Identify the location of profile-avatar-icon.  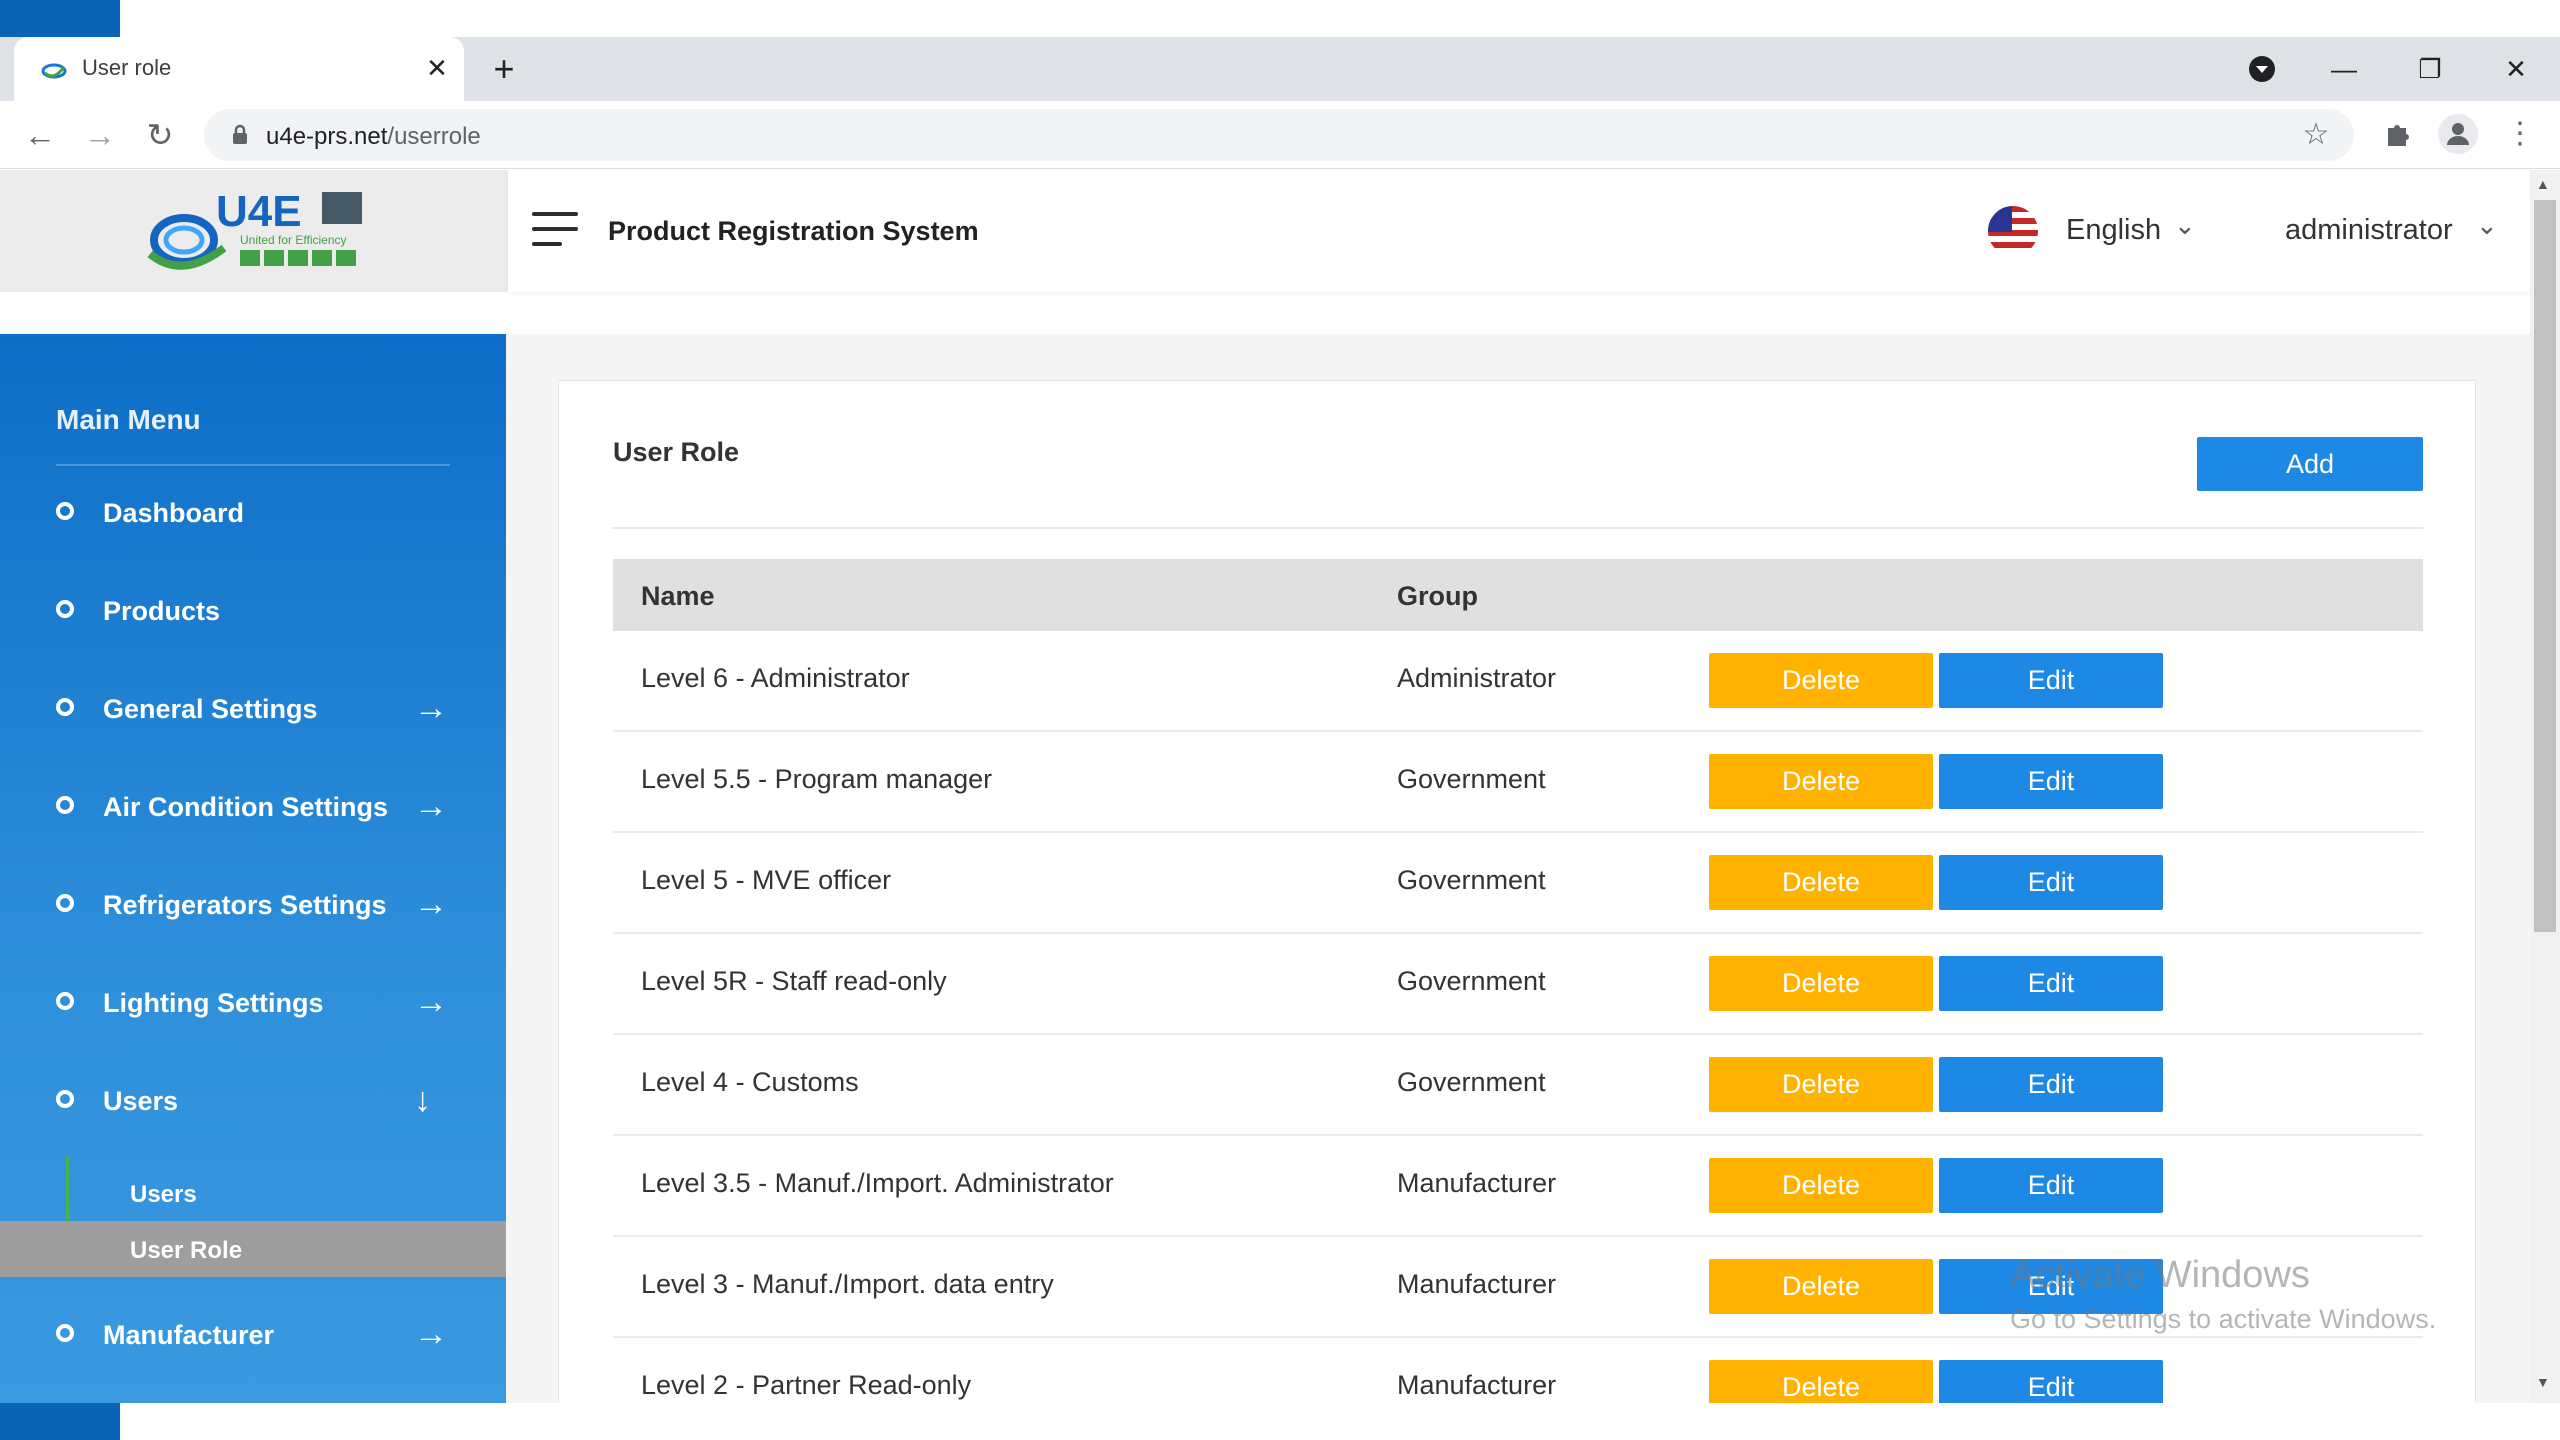
(2458, 134).